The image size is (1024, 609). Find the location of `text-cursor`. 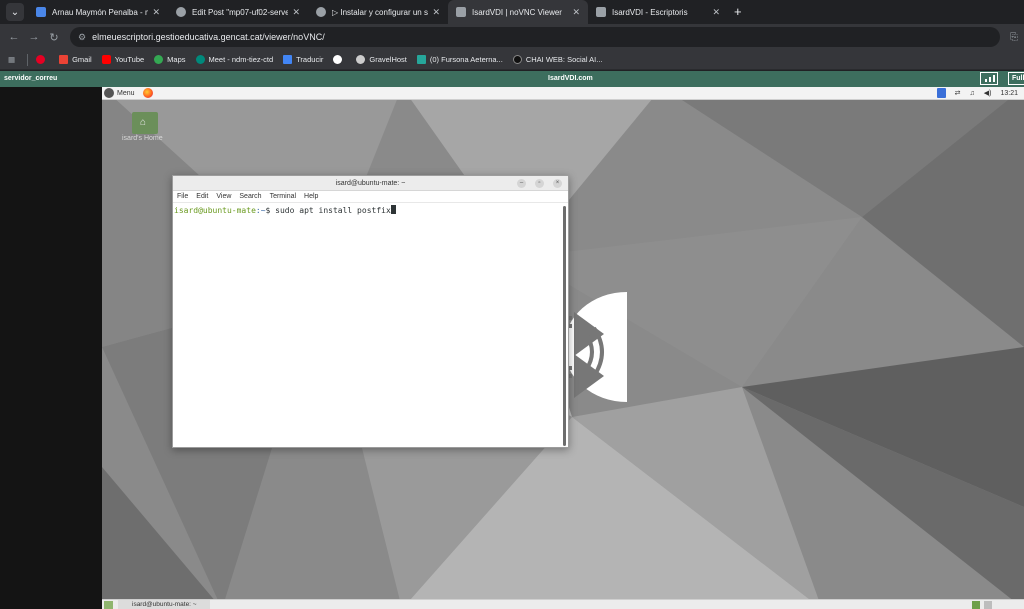

text-cursor is located at coordinates (393, 209).